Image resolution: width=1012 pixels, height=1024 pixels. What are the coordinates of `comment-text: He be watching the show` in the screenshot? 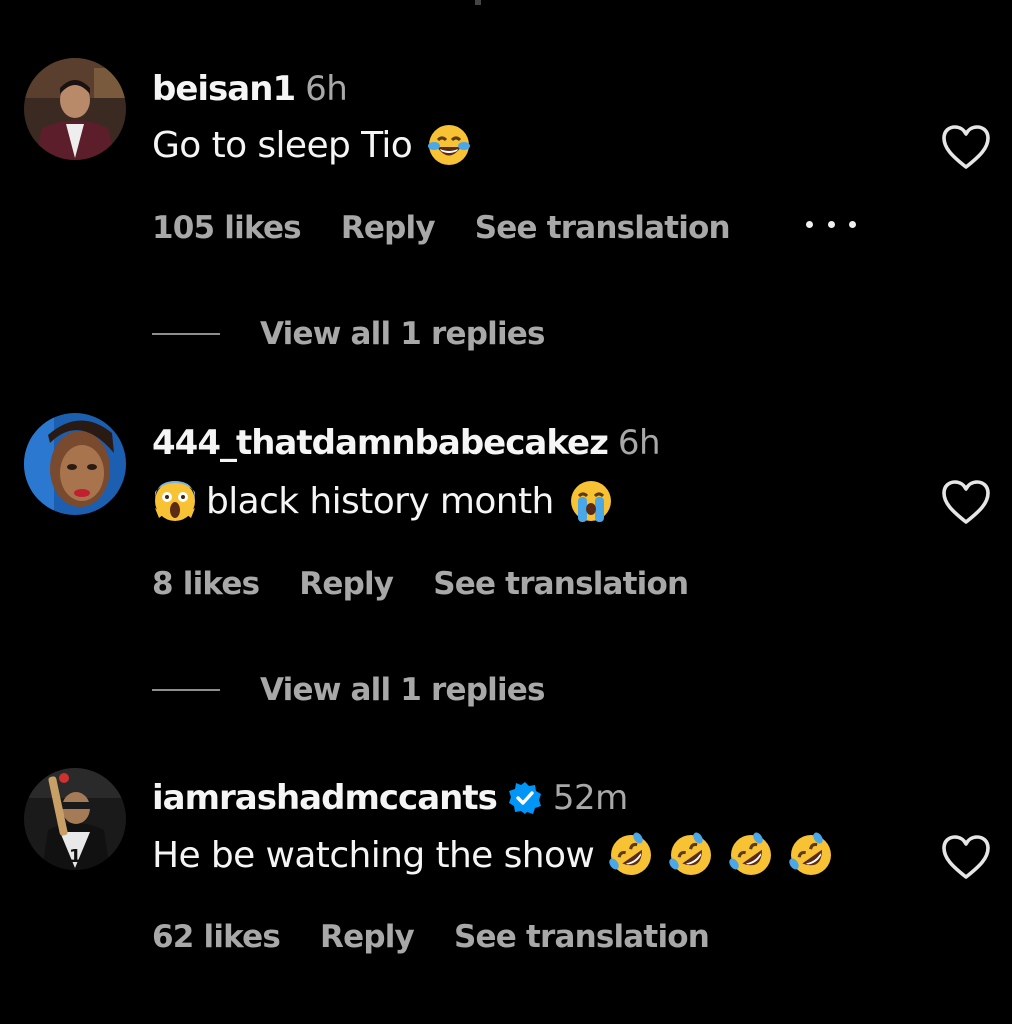 It's located at (493, 855).